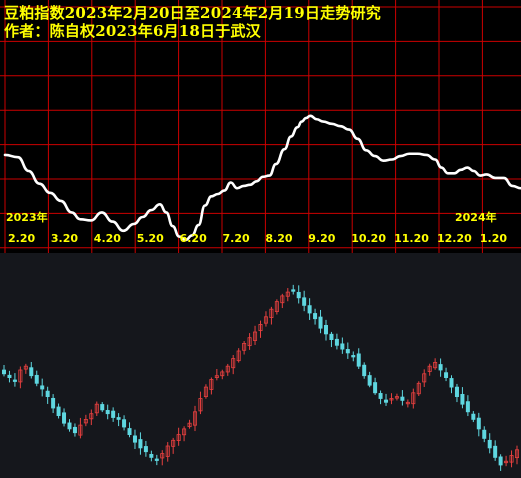  Describe the element at coordinates (193, 238) in the screenshot. I see `x-tick-label: 6.20` at that location.